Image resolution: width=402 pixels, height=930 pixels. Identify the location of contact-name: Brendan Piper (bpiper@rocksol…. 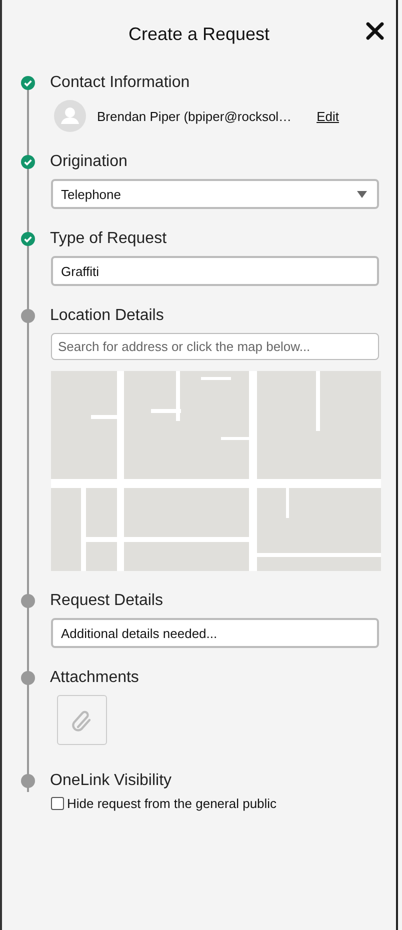
(194, 116).